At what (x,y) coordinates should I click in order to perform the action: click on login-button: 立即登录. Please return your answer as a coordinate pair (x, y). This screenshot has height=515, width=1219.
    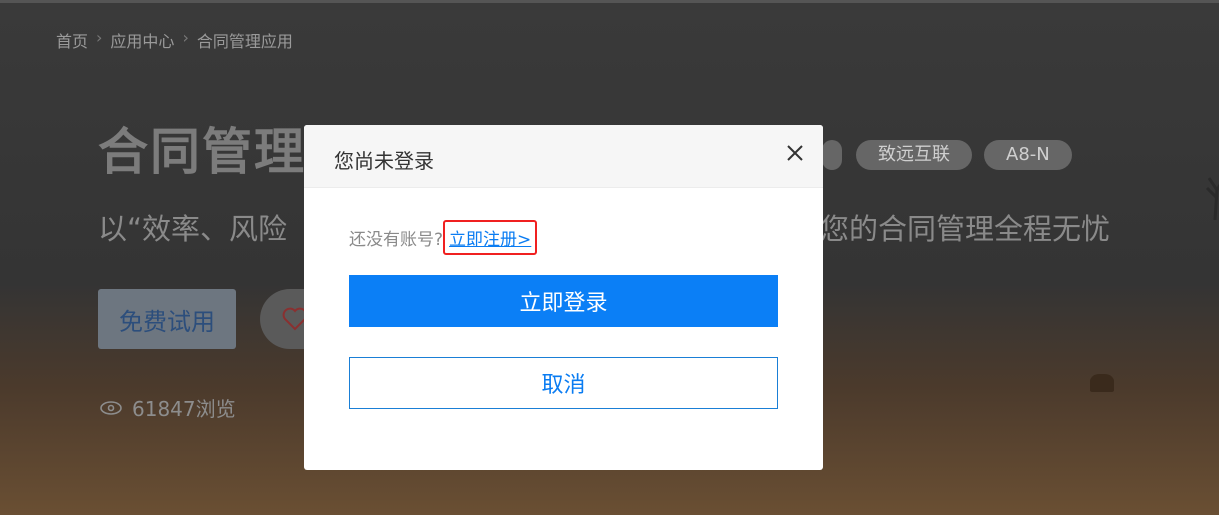
    Looking at the image, I should click on (563, 301).